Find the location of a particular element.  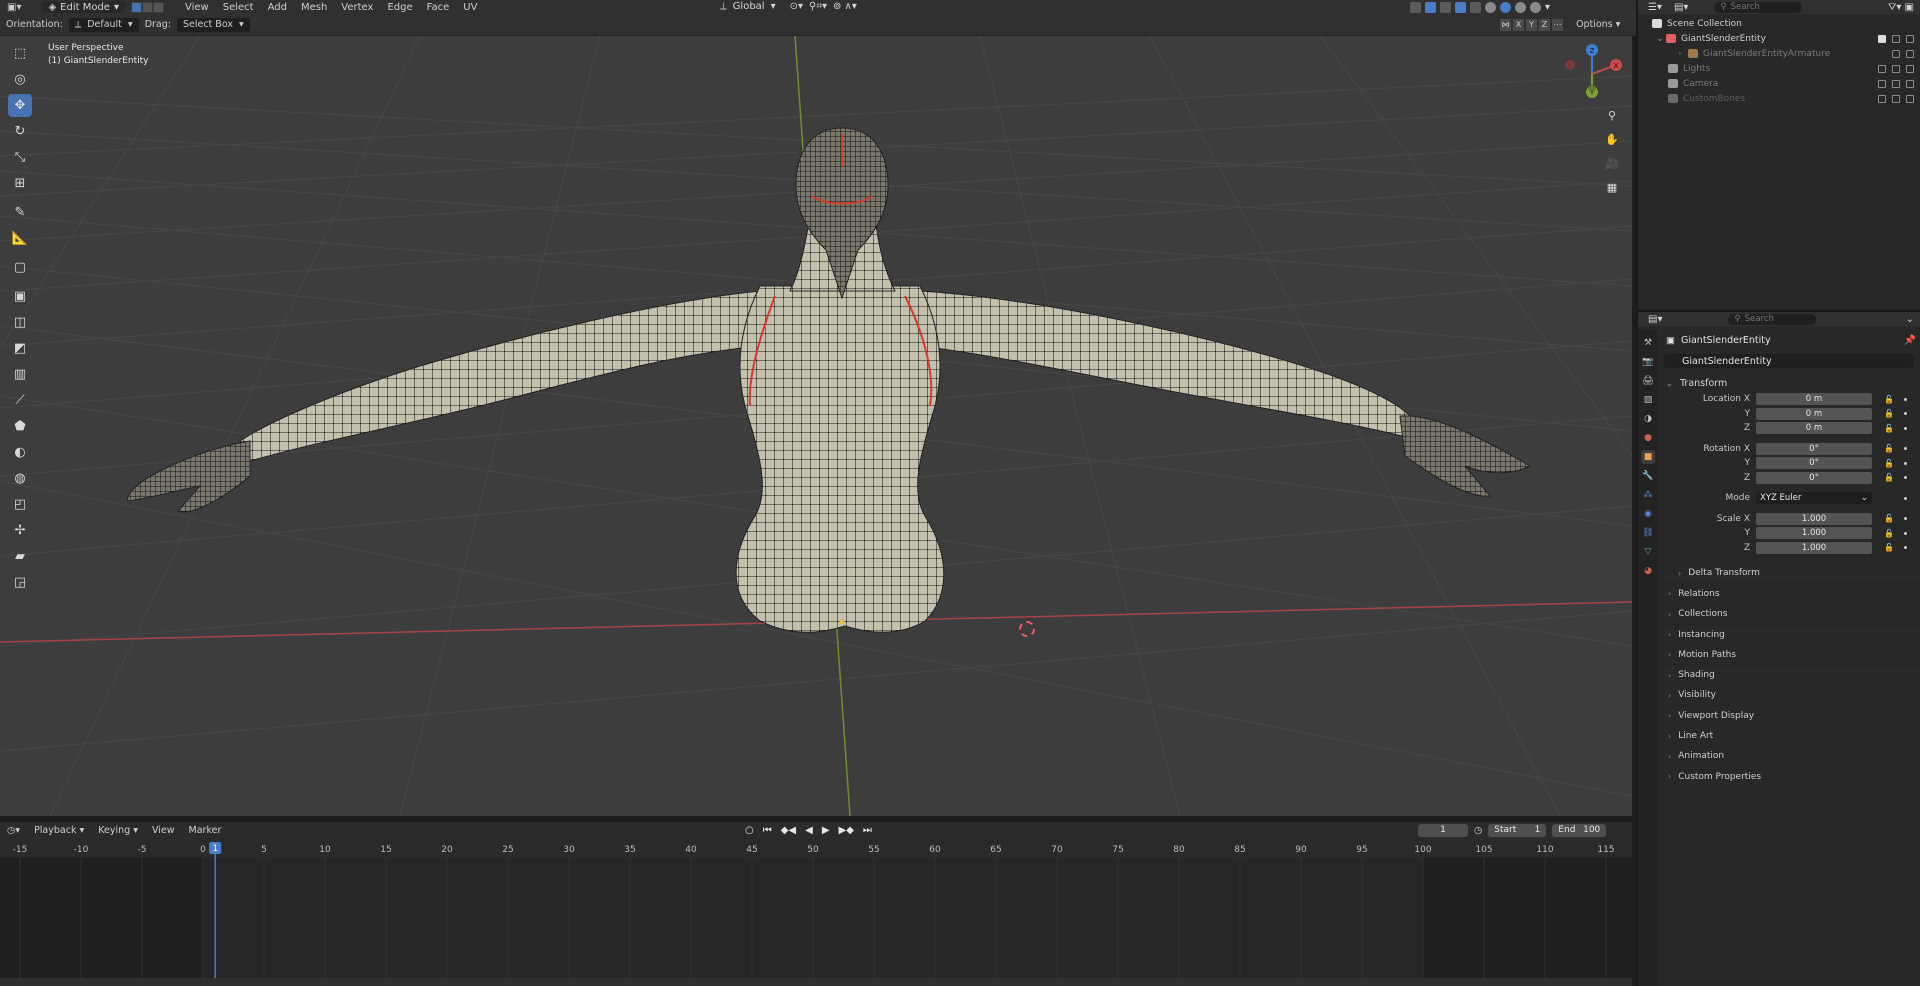

menu-vertex: Vertex is located at coordinates (357, 7).